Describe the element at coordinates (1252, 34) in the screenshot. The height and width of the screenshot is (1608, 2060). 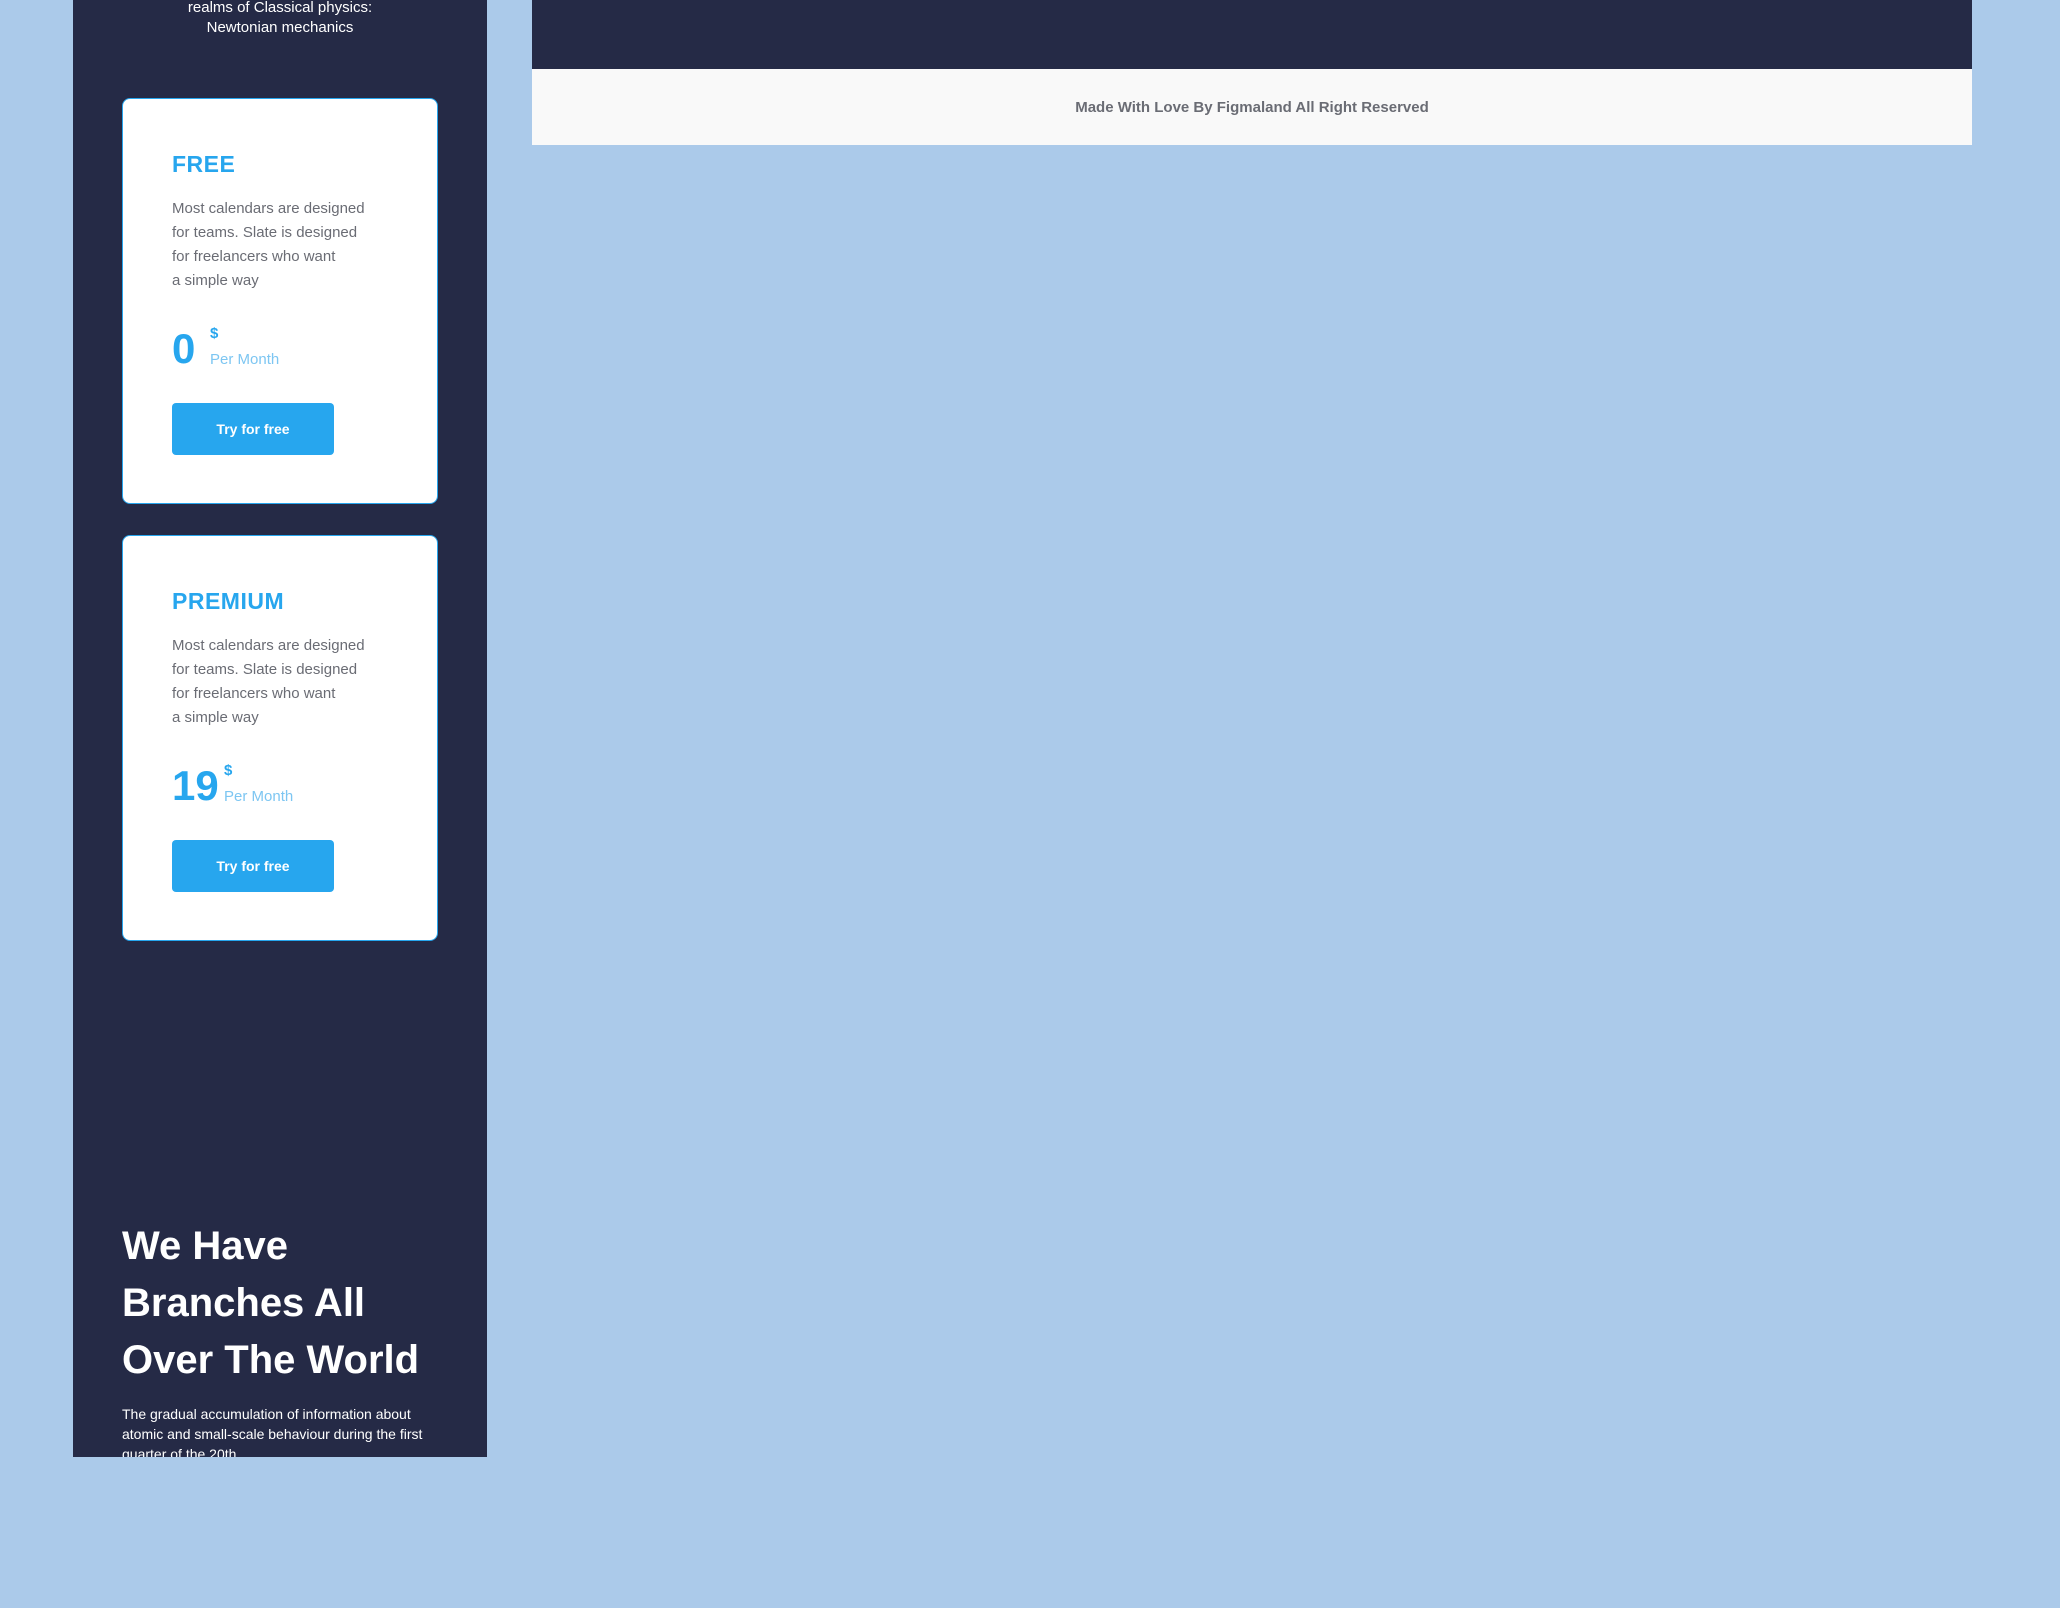
I see `desktop-header-bar` at that location.